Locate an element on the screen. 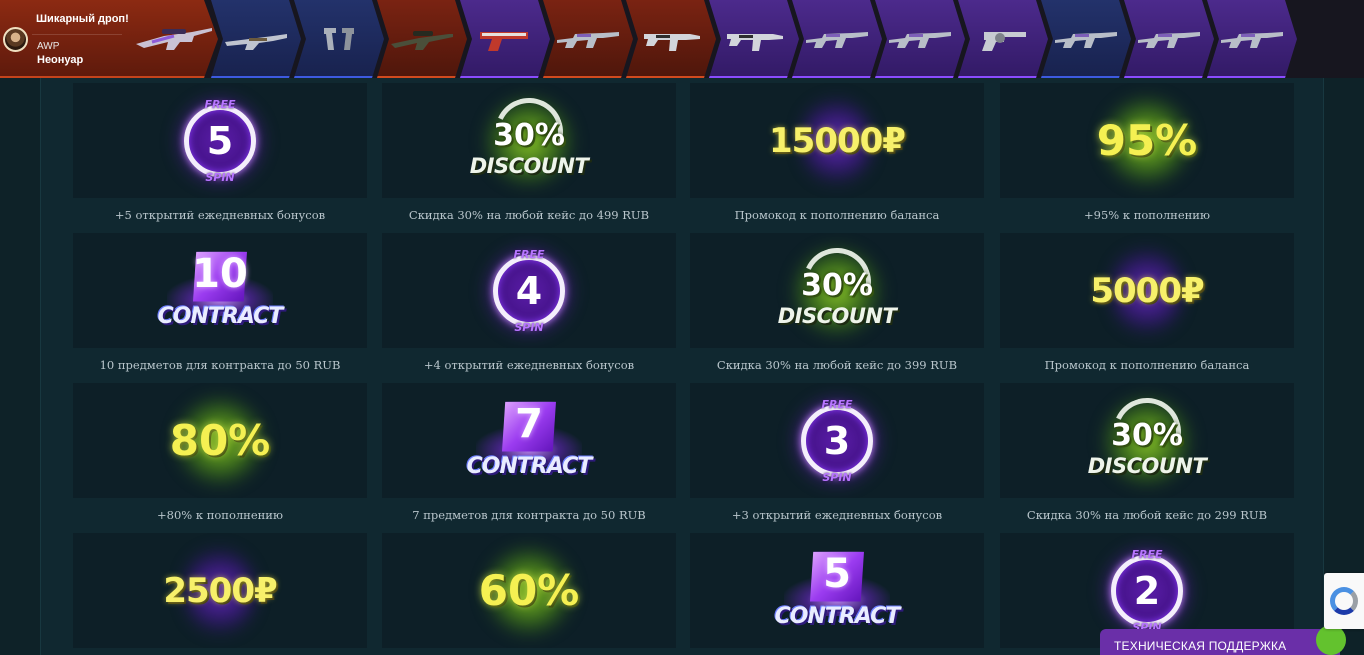 This screenshot has height=655, width=1364. spin-count: 4 is located at coordinates (529, 290).